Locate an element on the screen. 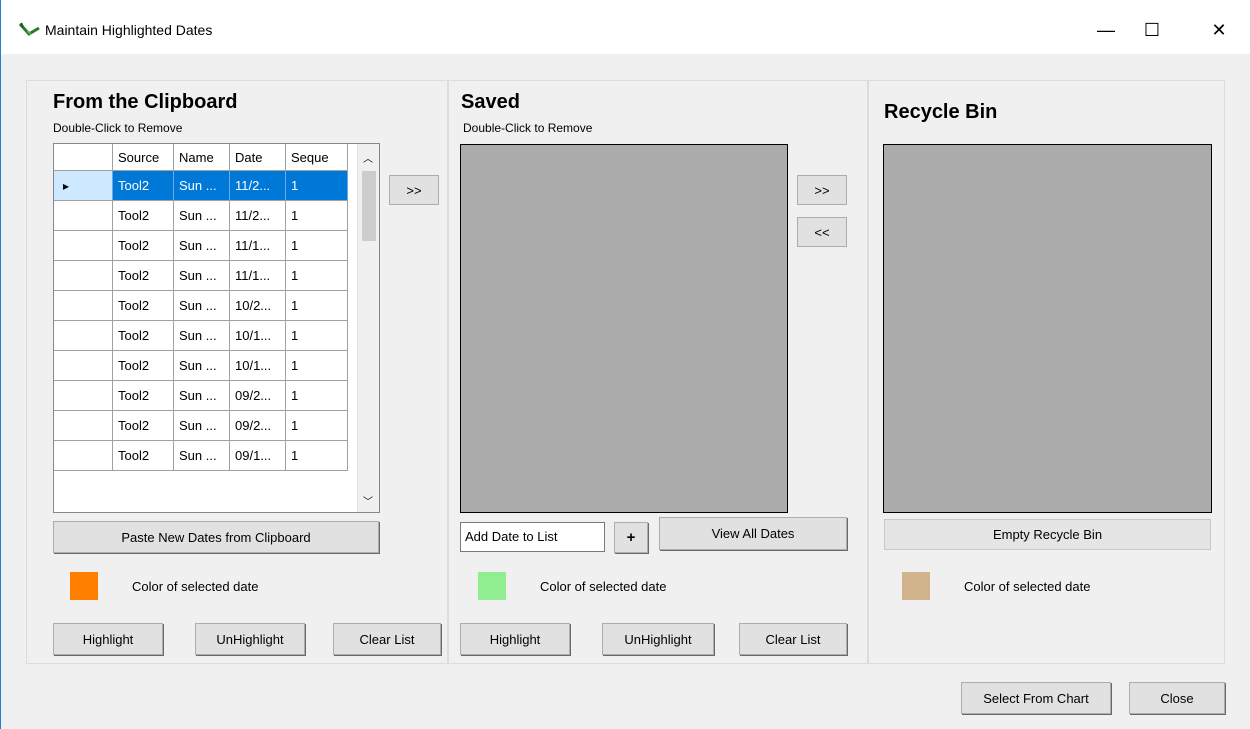 Image resolution: width=1250 pixels, height=729 pixels. close-window-button: ✕ is located at coordinates (1219, 30).